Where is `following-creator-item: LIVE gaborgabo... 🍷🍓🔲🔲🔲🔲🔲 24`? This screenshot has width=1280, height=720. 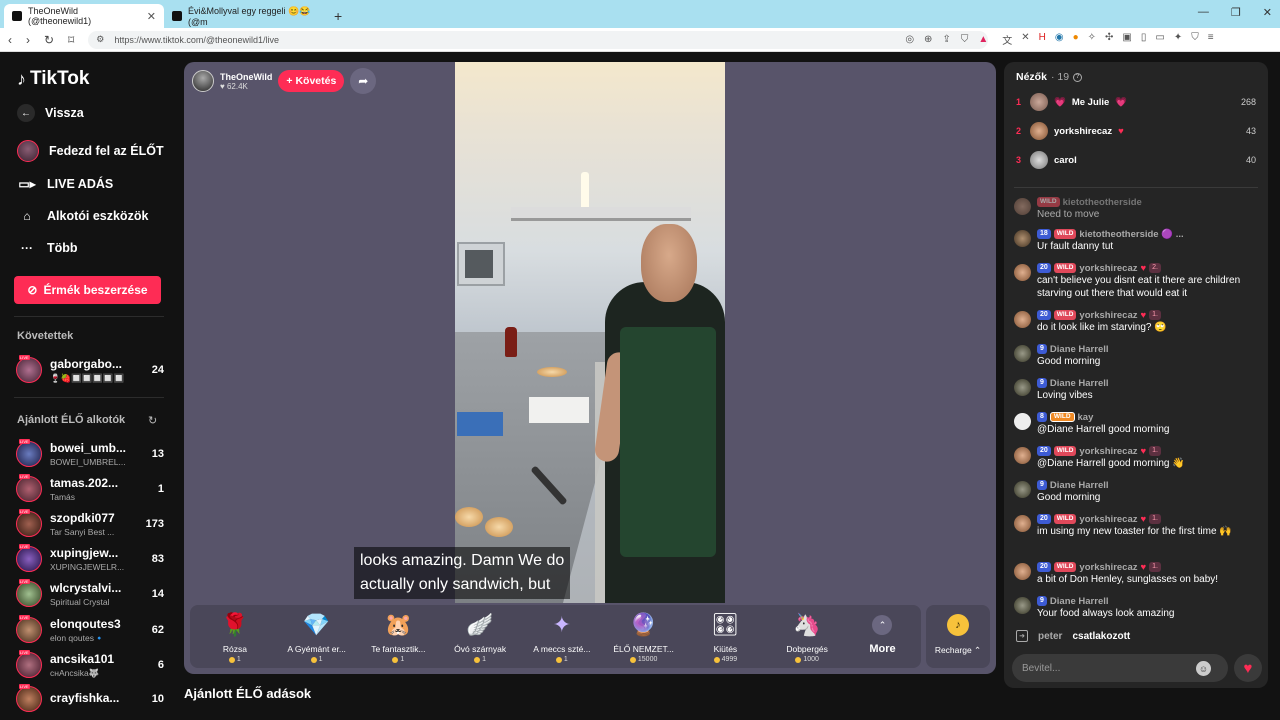
following-creator-item: LIVE gaborgabo... 🍷🍓🔲🔲🔲🔲🔲 24 is located at coordinates (90, 370).